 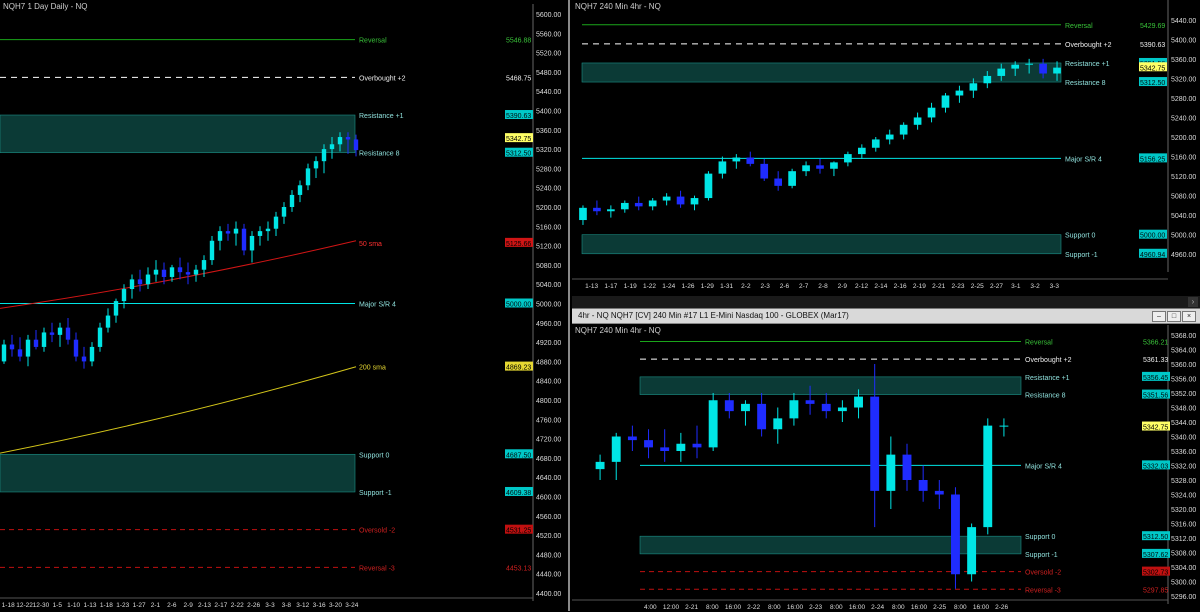 What do you see at coordinates (302, 605) in the screenshot?
I see `x-tick-label: 3-12` at bounding box center [302, 605].